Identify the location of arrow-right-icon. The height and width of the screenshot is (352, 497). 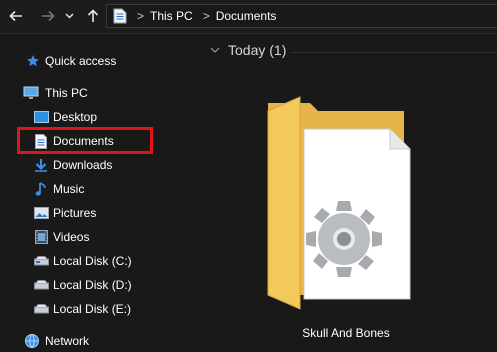
(48, 16).